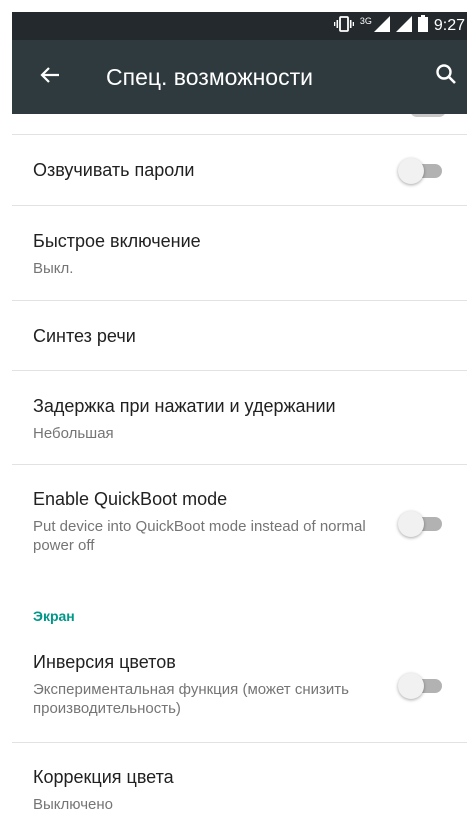 The image size is (467, 830). I want to click on item-title: Инверсия цветов, so click(104, 662).